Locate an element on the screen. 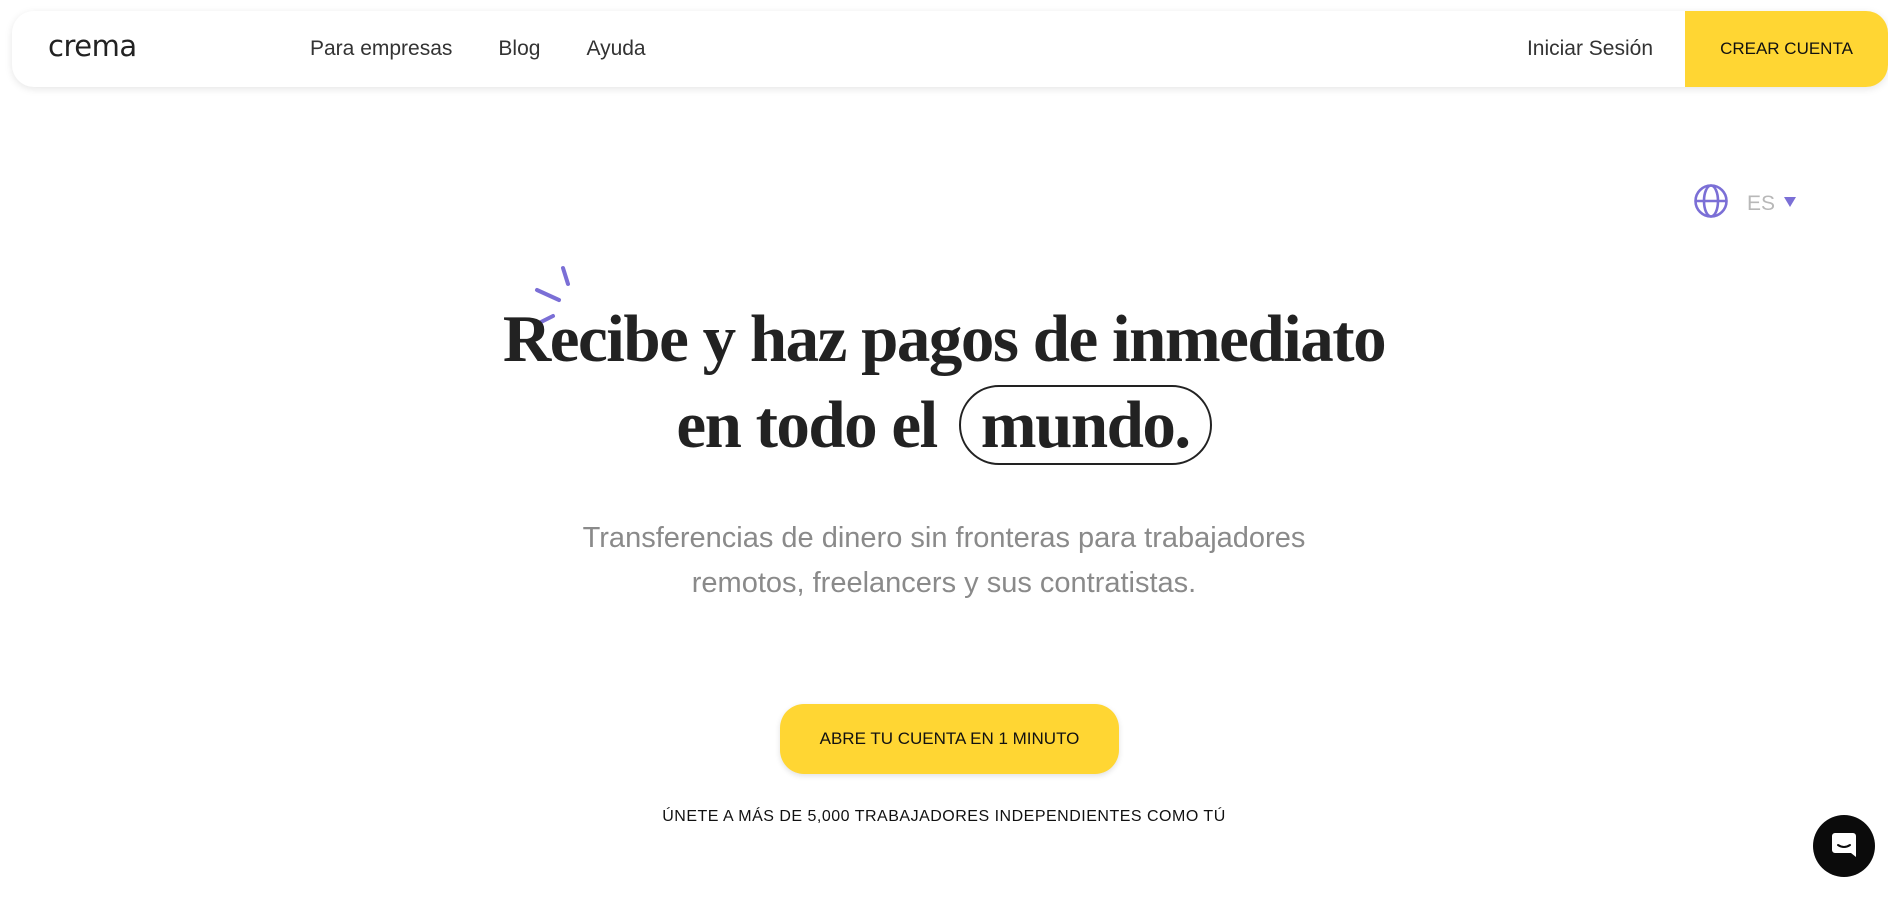 Image resolution: width=1888 pixels, height=898 pixels. nav-link-ayuda: Ayuda is located at coordinates (615, 49).